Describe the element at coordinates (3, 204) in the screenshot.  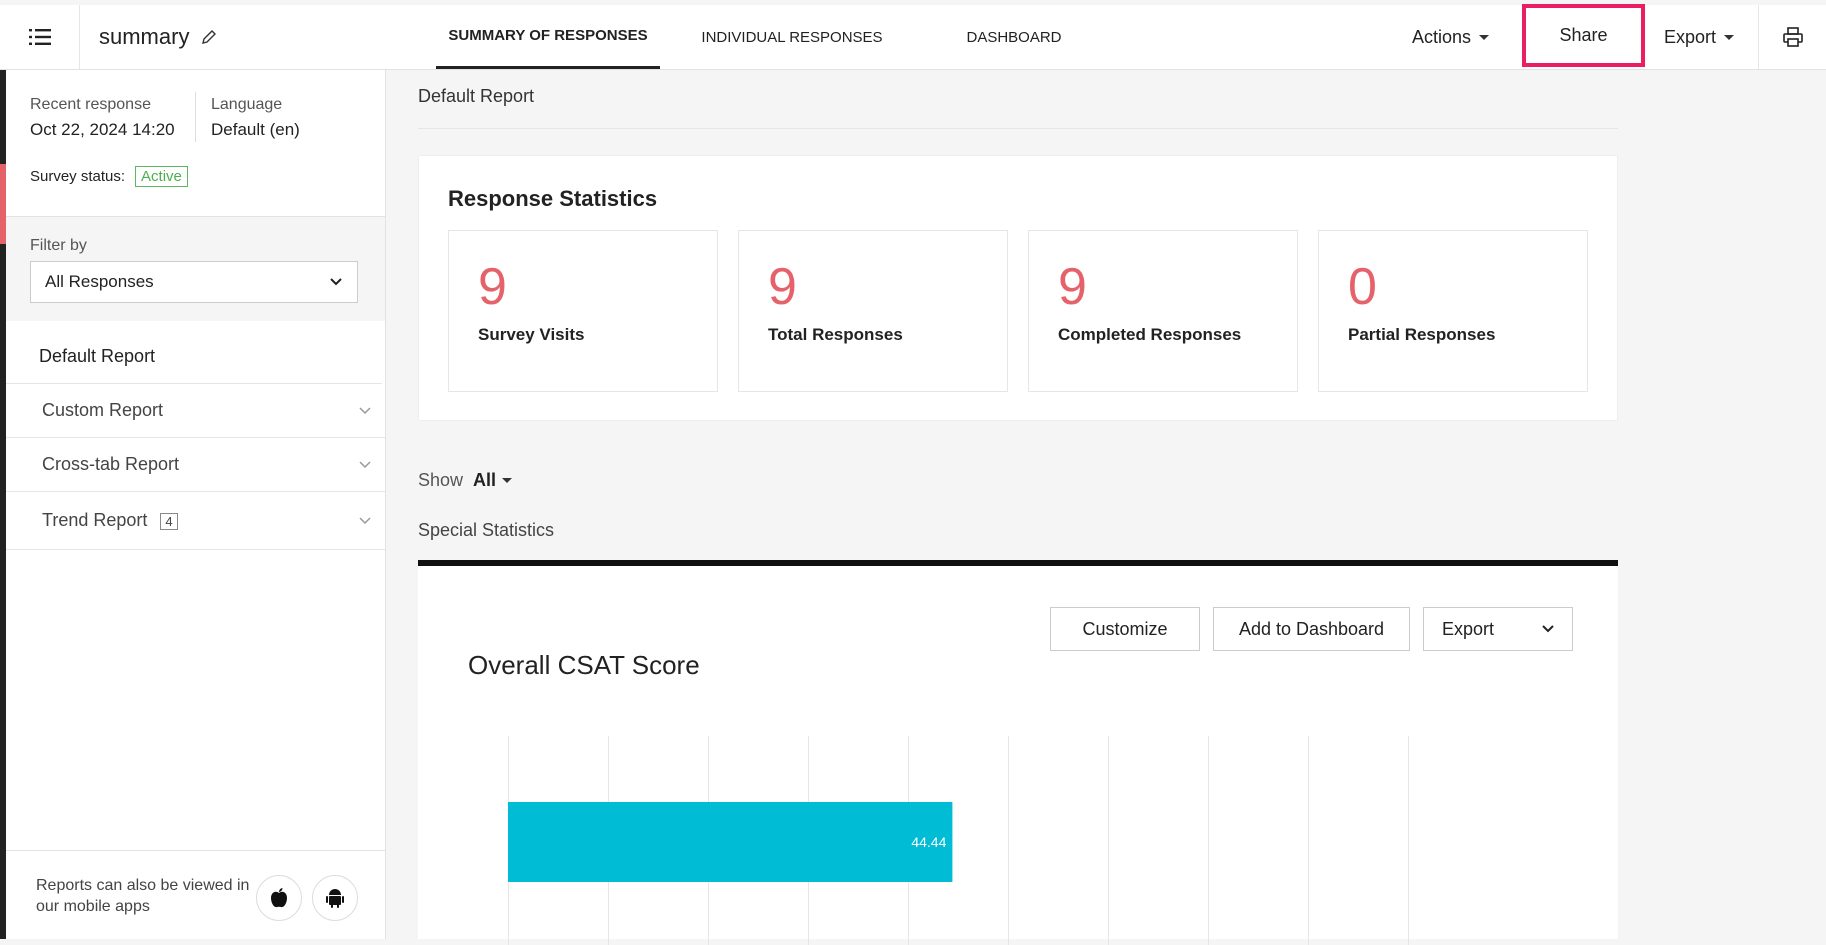
I see `filter-accent` at that location.